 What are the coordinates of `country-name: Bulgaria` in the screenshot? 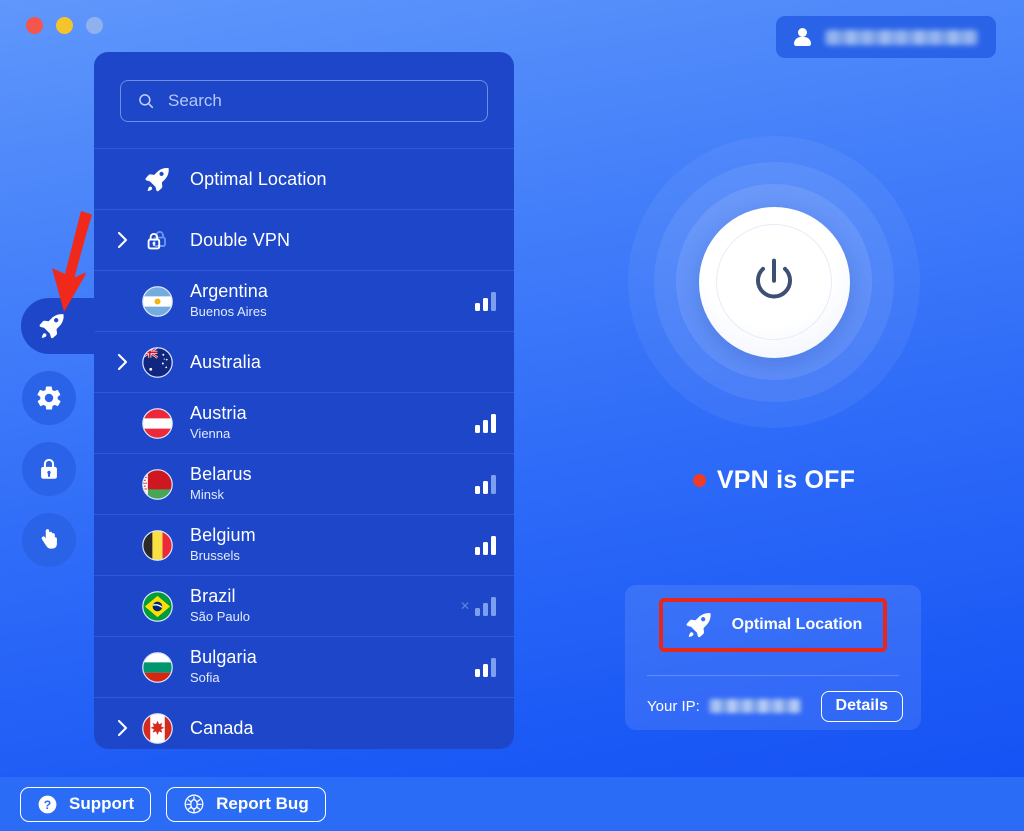 It's located at (223, 657).